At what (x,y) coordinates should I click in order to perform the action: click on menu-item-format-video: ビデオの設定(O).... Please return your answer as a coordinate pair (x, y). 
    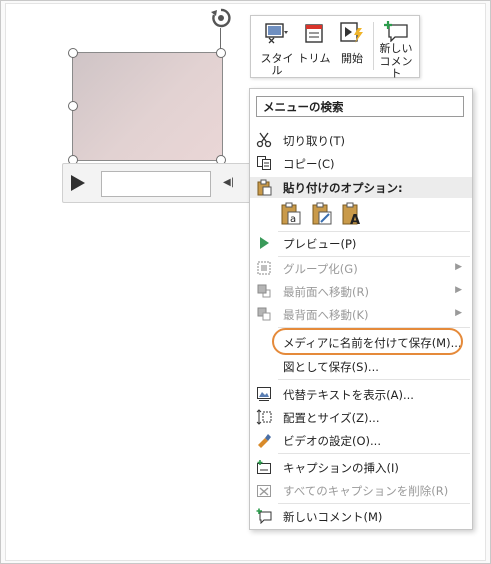
    Looking at the image, I should click on (361, 440).